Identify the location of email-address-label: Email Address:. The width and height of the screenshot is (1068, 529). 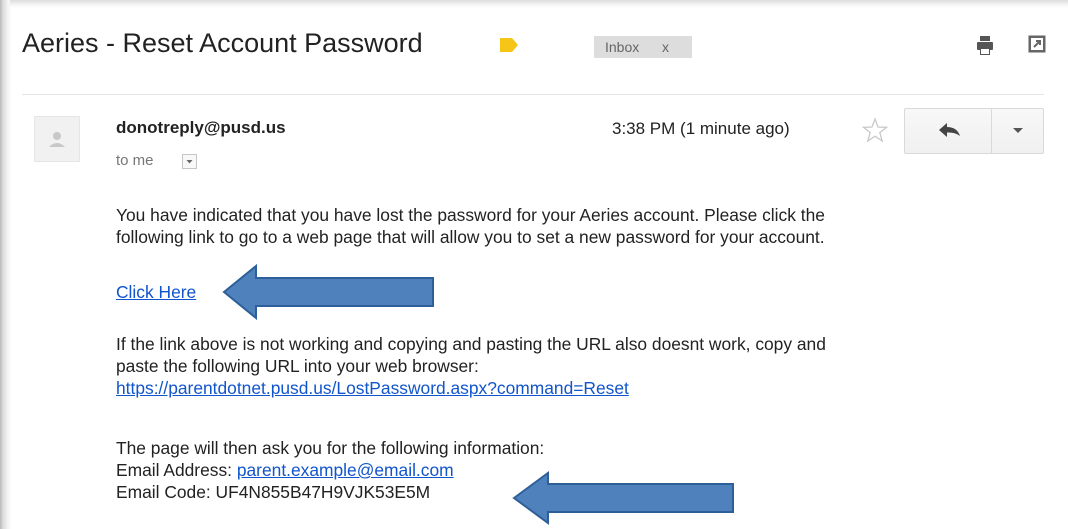
(174, 470).